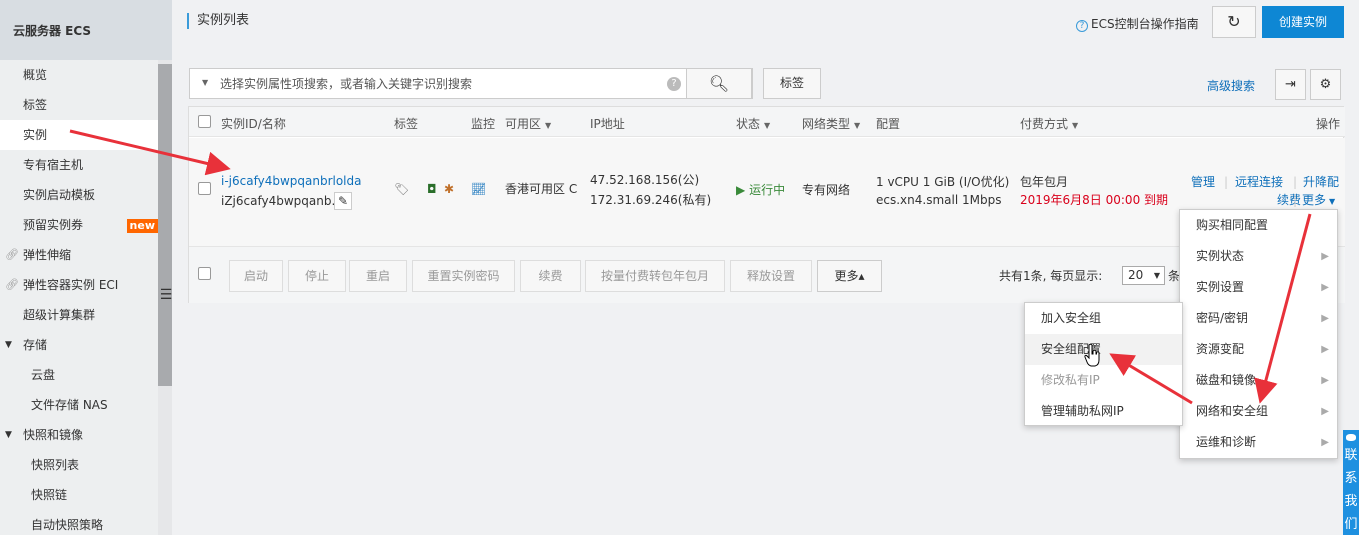 The image size is (1359, 535). What do you see at coordinates (645, 180) in the screenshot?
I see `public-ip: 47.52.168.156(公)` at bounding box center [645, 180].